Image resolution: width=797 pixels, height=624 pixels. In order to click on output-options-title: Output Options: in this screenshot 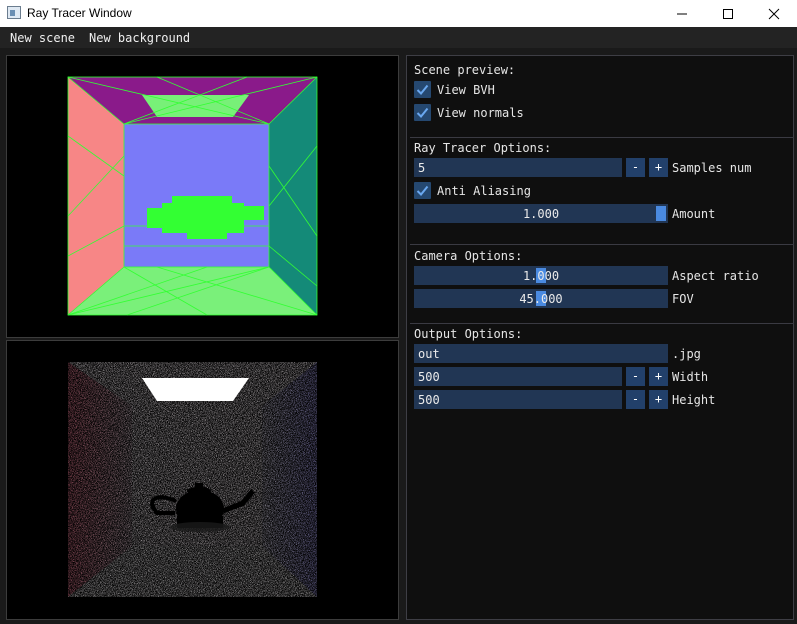, I will do `click(468, 334)`.